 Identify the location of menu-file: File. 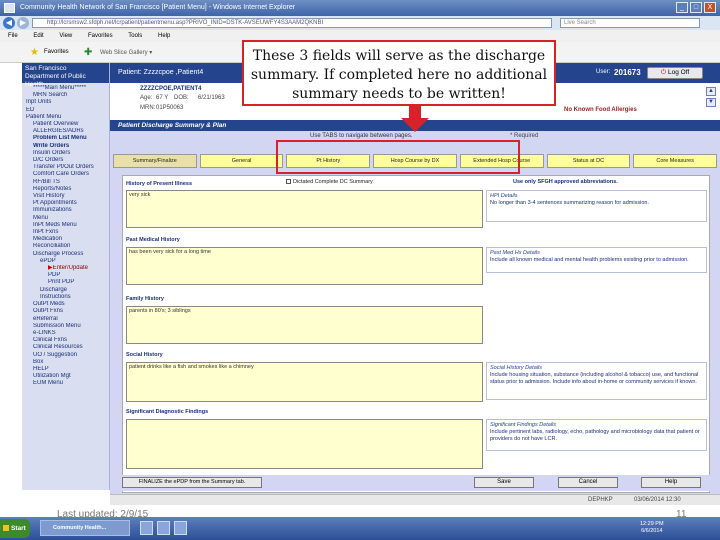
(13, 36).